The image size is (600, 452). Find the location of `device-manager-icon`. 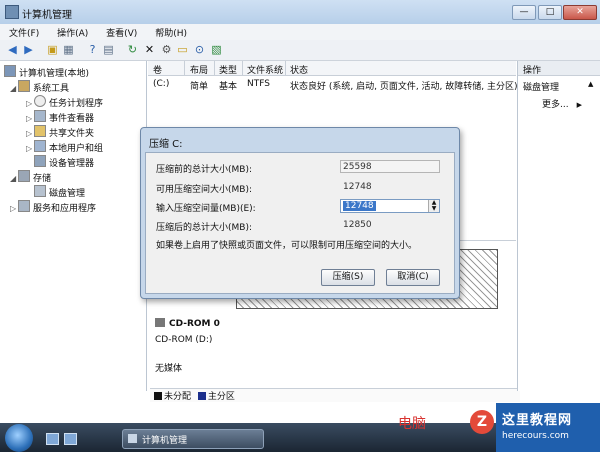

device-manager-icon is located at coordinates (40, 161).